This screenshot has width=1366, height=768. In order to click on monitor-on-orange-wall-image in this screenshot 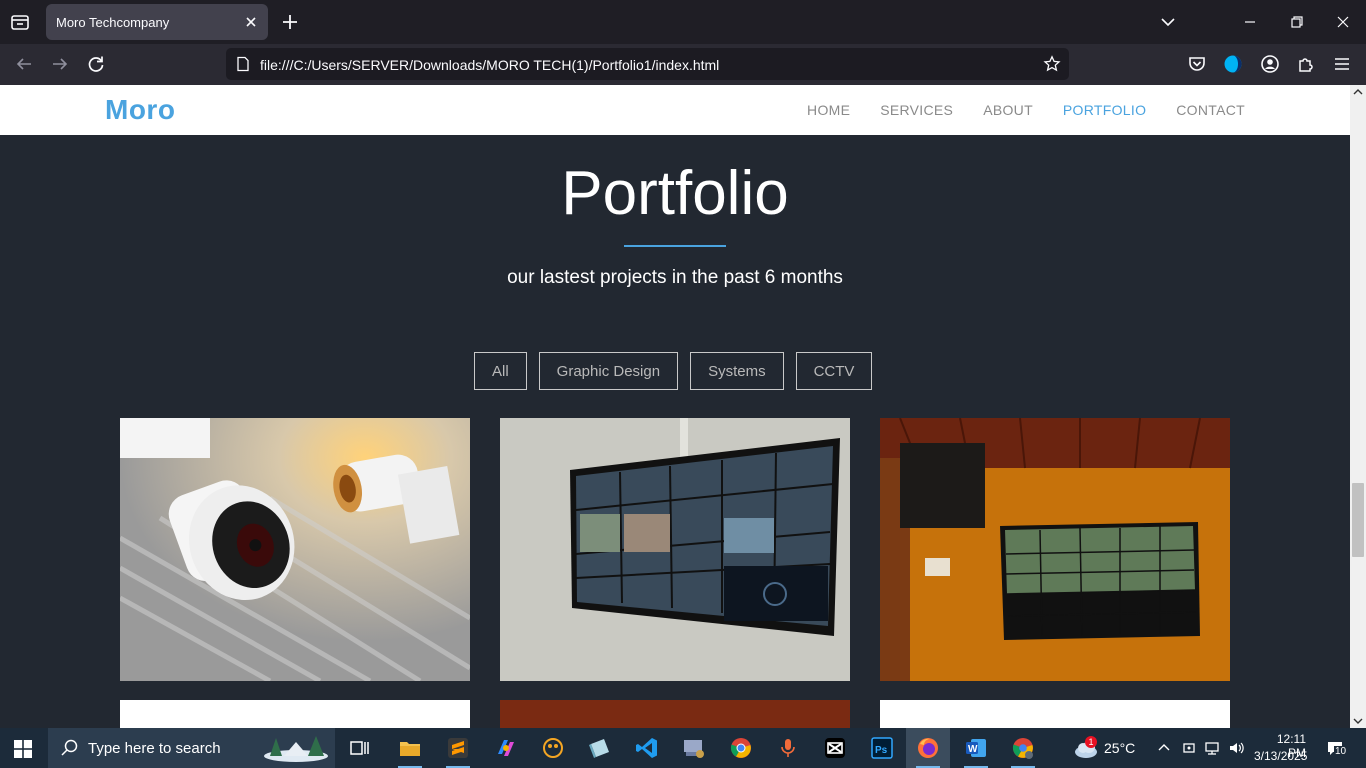, I will do `click(1055, 549)`.